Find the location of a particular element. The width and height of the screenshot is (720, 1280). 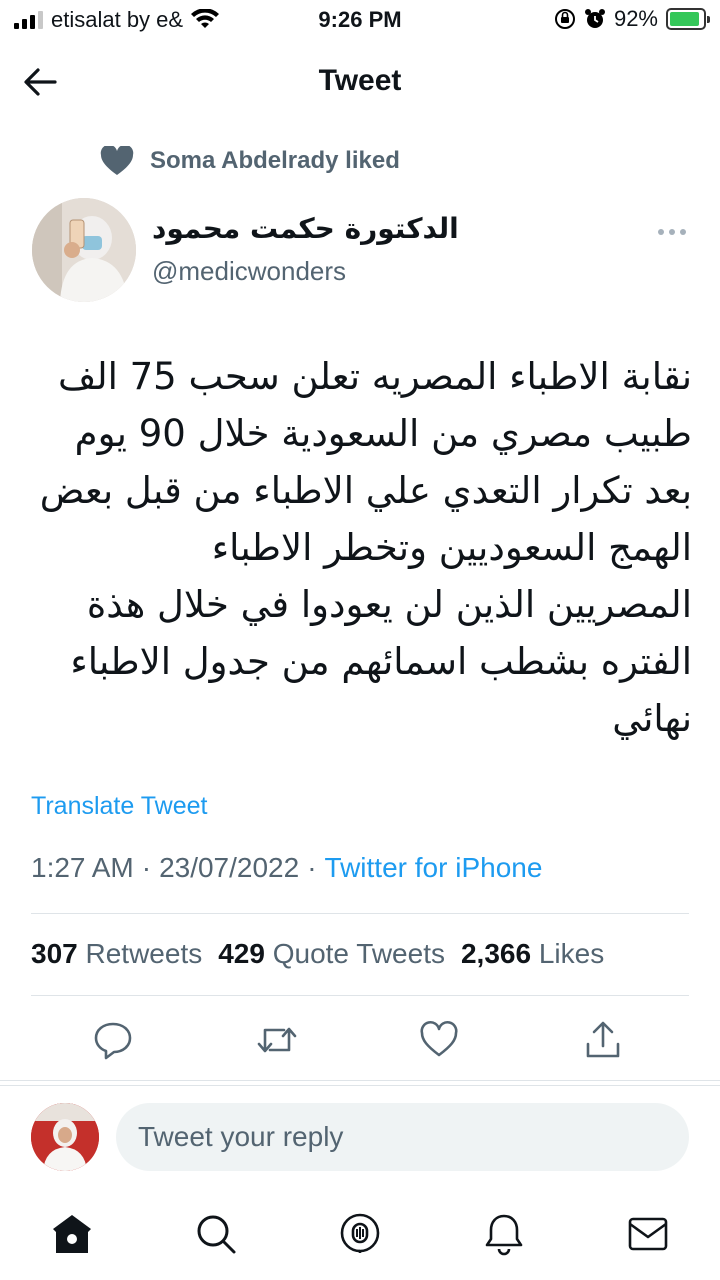

heart-filled-icon is located at coordinates (117, 160).